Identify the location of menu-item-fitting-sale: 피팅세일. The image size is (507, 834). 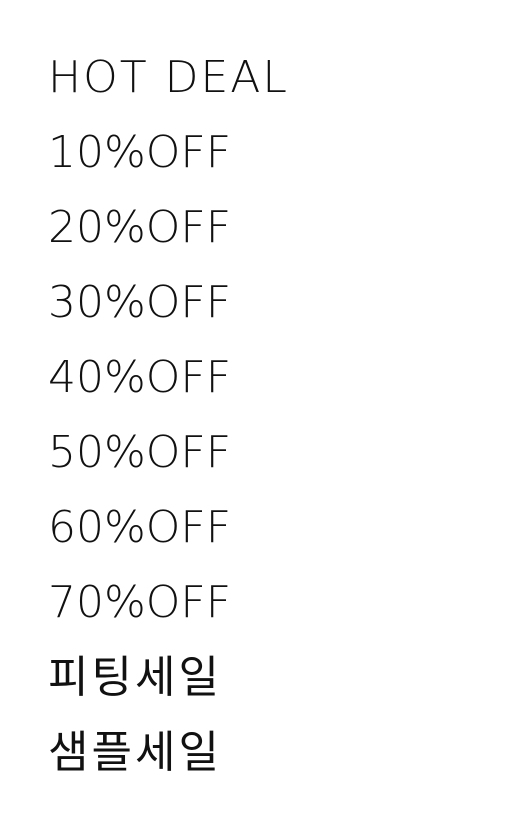
(168, 687).